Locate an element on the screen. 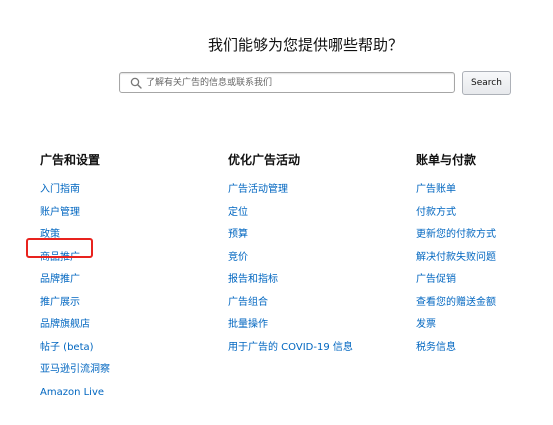  help-link: 政策 is located at coordinates (50, 234).